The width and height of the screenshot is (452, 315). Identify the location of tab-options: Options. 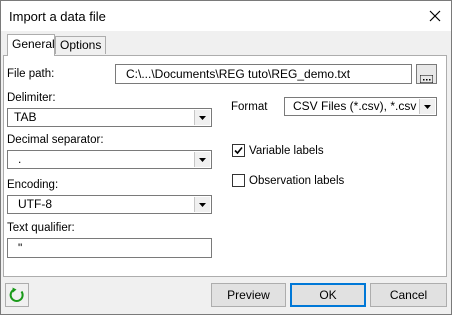
(80, 45).